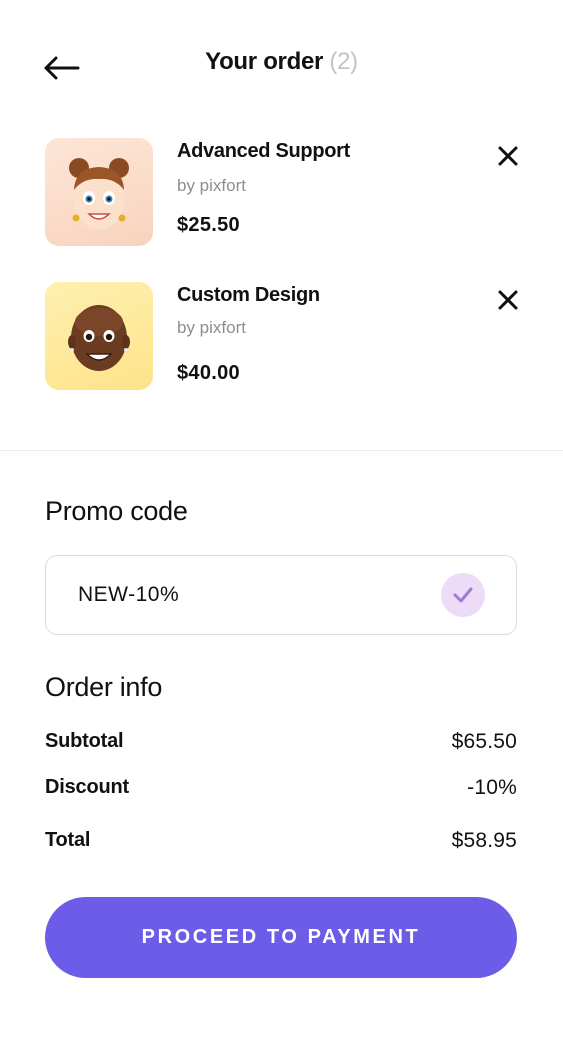 Image resolution: width=563 pixels, height=1038 pixels. I want to click on discount-label: Discount, so click(87, 787).